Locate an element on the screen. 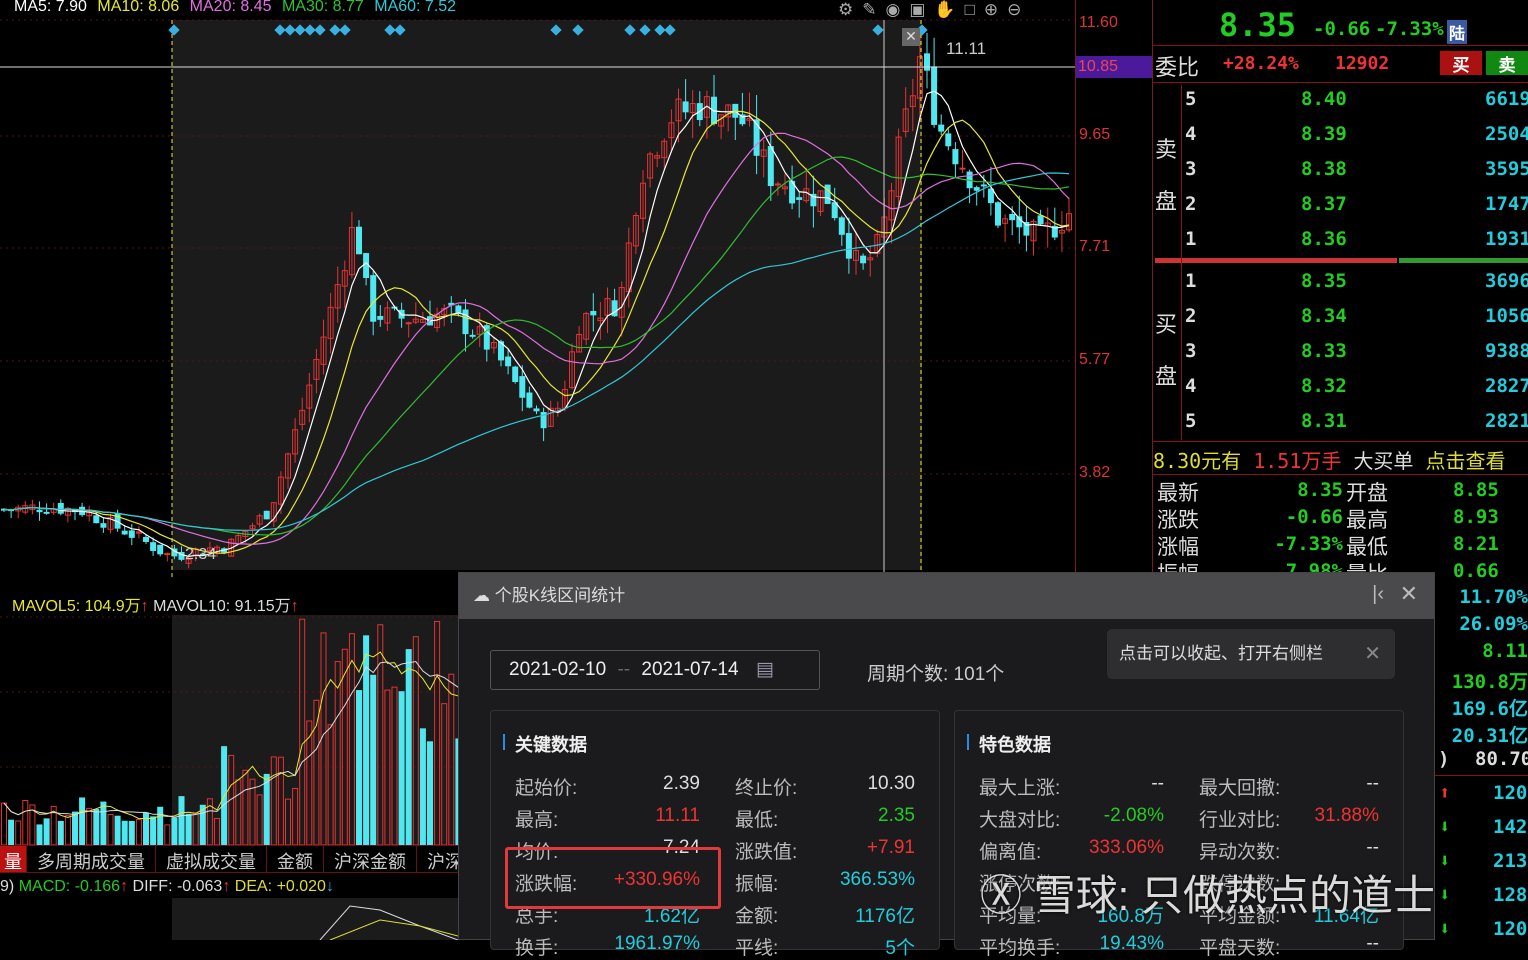  sell-button: 卖 is located at coordinates (1507, 63).